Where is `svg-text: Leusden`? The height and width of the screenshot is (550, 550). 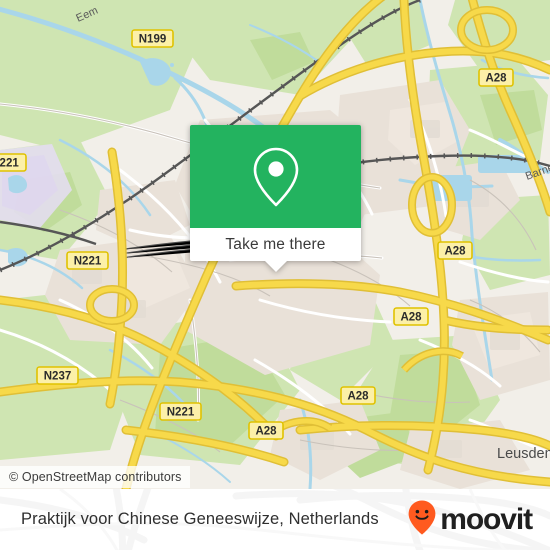
svg-text: Leusden is located at coordinates (523, 454).